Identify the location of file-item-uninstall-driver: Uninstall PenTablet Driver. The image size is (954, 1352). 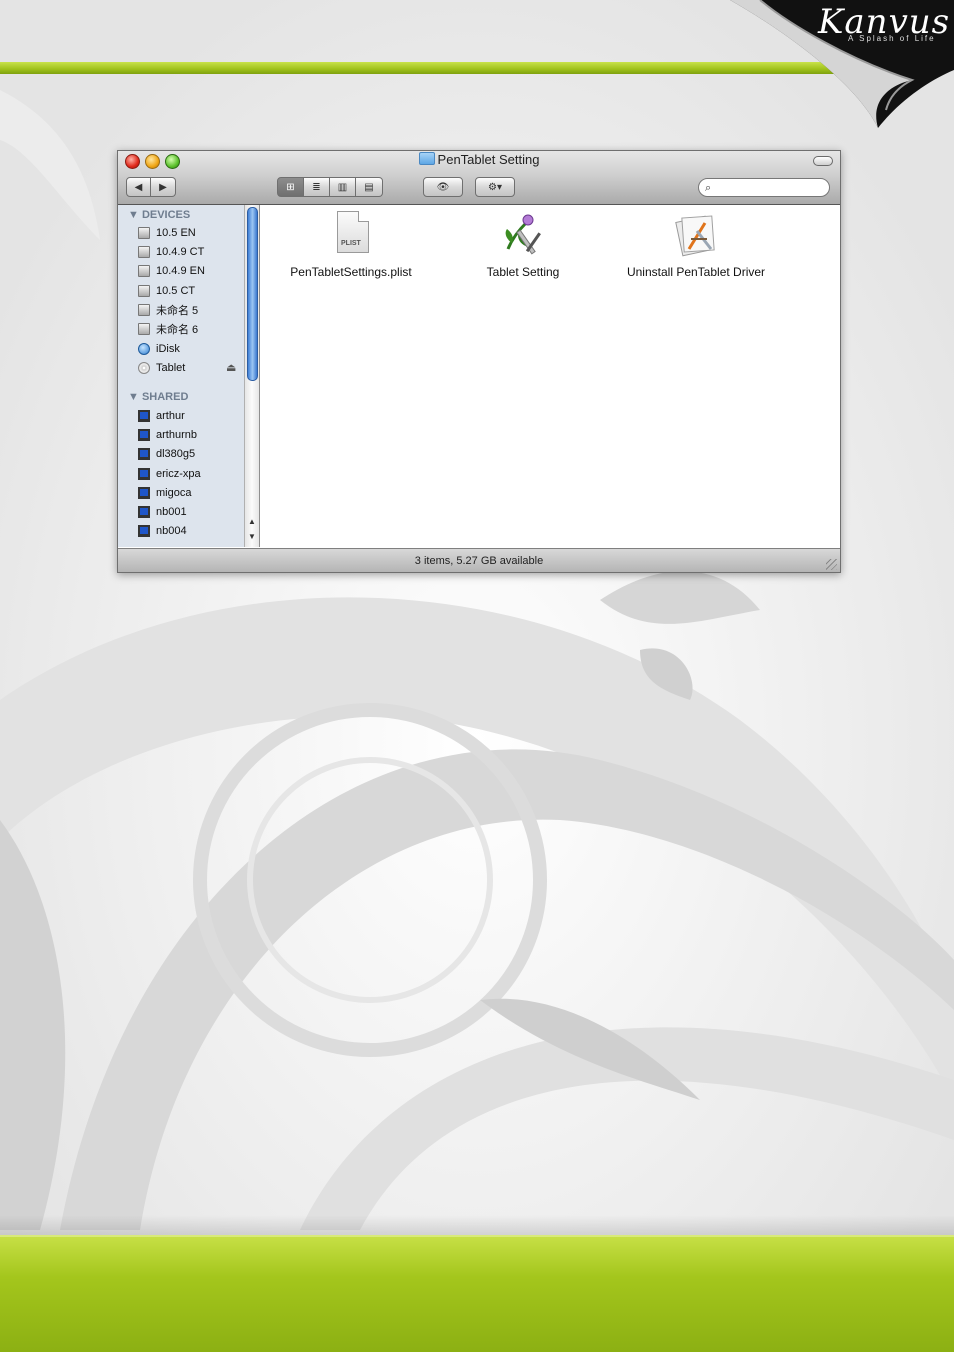
(696, 244).